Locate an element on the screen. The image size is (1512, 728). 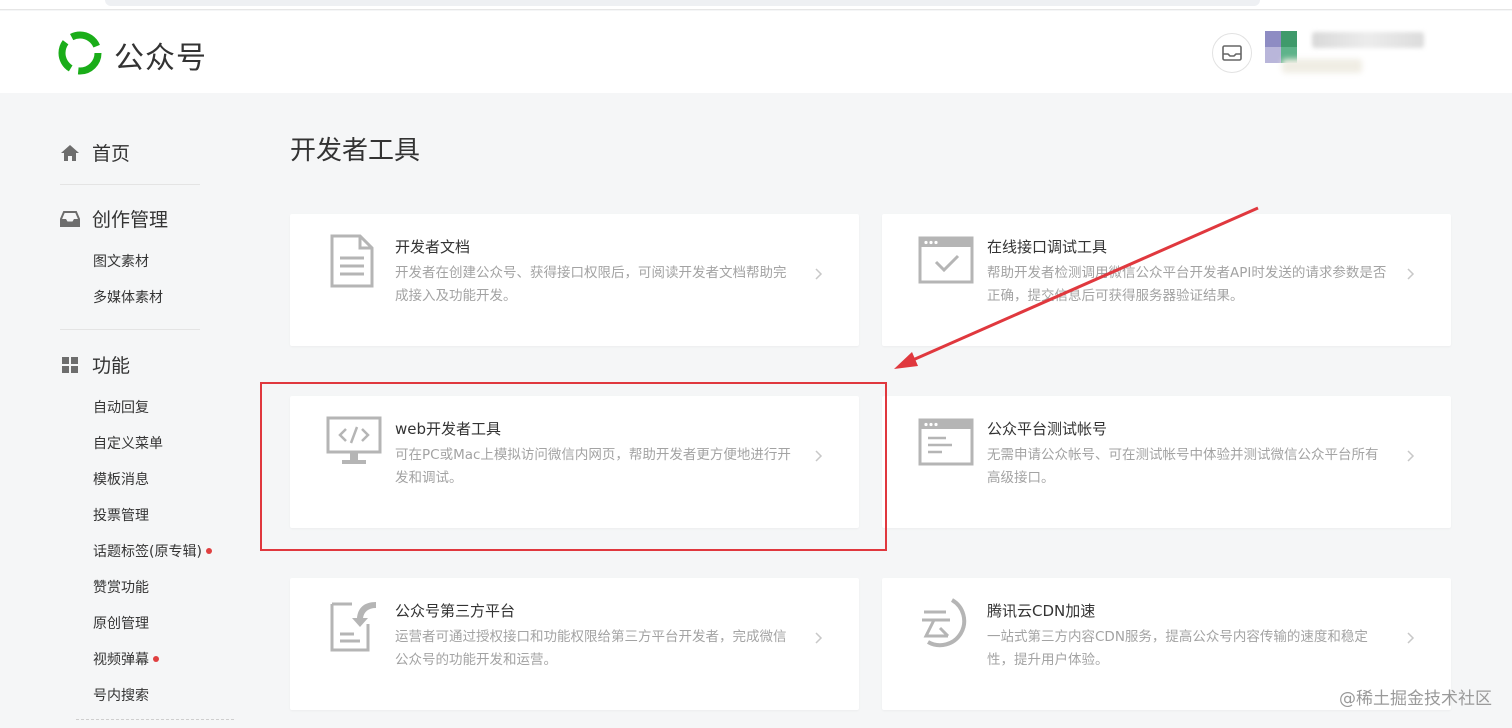
card-description: 可在PC或Mac上模拟访问微信内网页，帮助开发者更方便地进行开发和调试。 is located at coordinates (593, 466).